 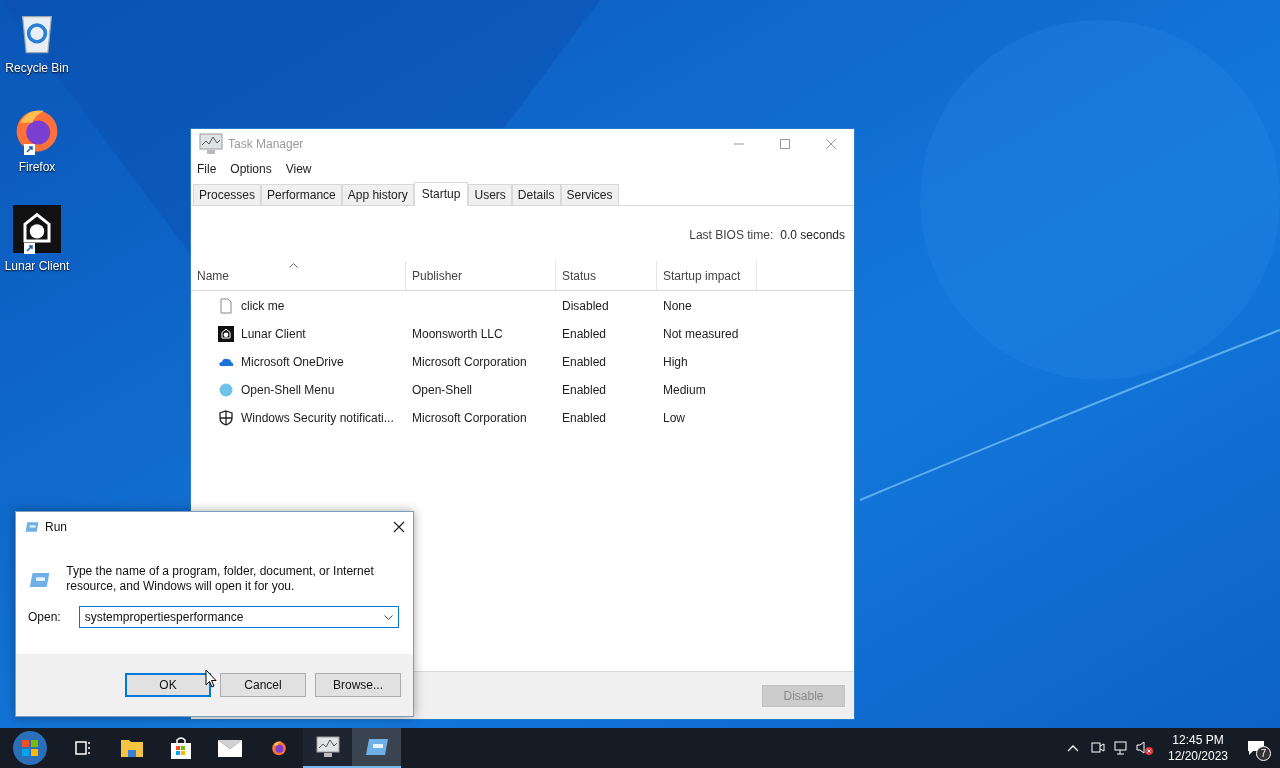 What do you see at coordinates (292, 362) in the screenshot?
I see `table-cell-text: Microsoft OneDrive` at bounding box center [292, 362].